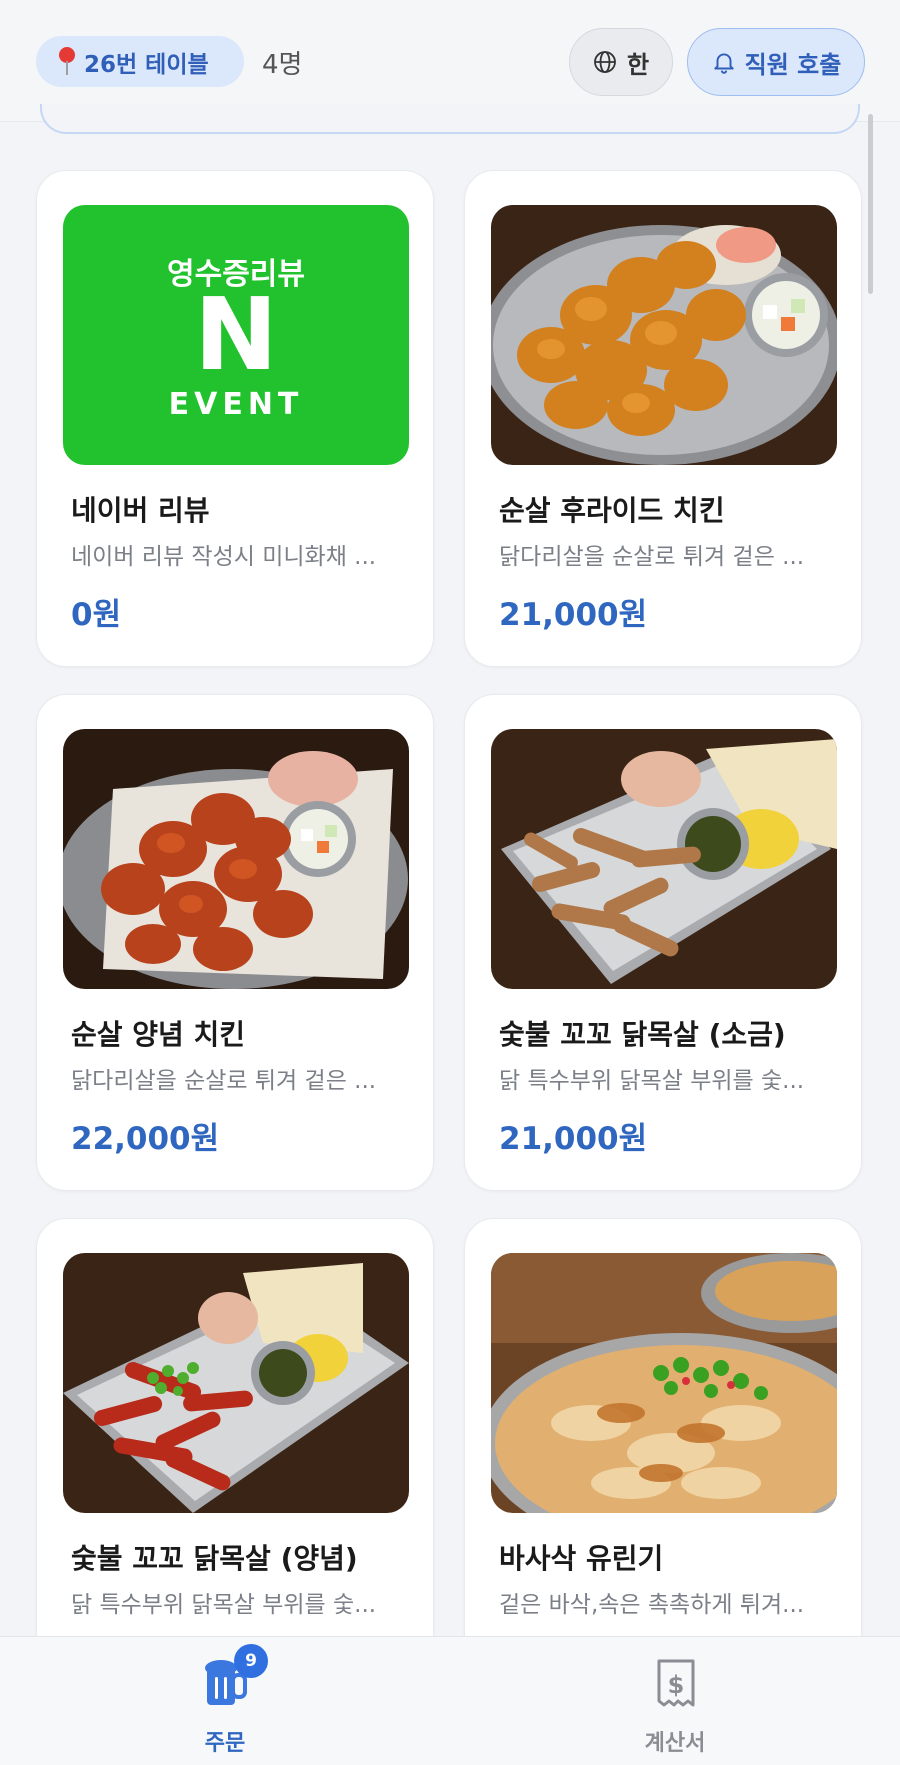 This screenshot has width=900, height=1765. Describe the element at coordinates (621, 62) in the screenshot. I see `language-button: 한` at that location.